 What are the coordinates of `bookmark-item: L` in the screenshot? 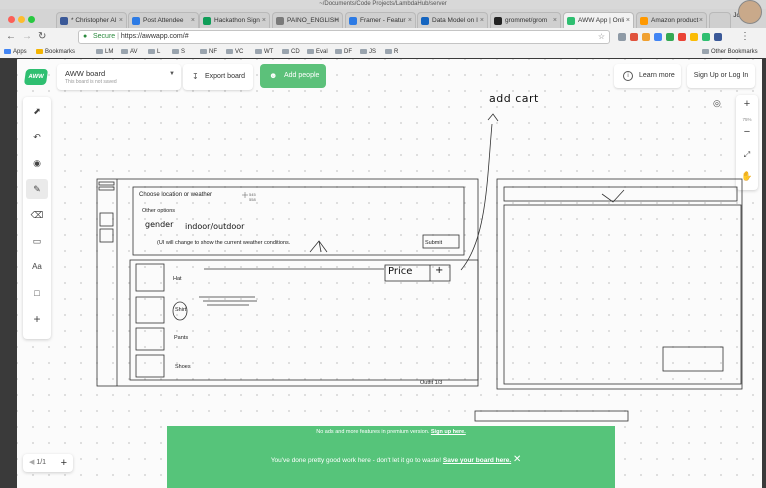 It's located at (154, 52).